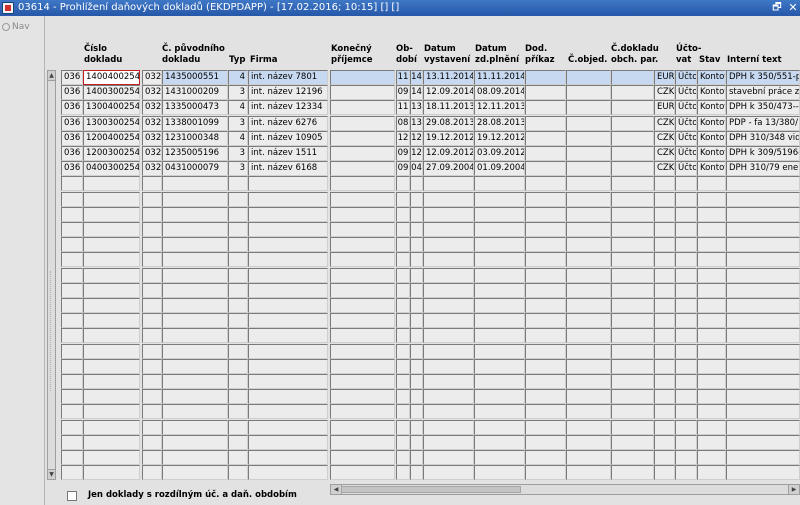 The height and width of the screenshot is (505, 800). Describe the element at coordinates (195, 138) in the screenshot. I see `cell-puv: 1231000348` at that location.